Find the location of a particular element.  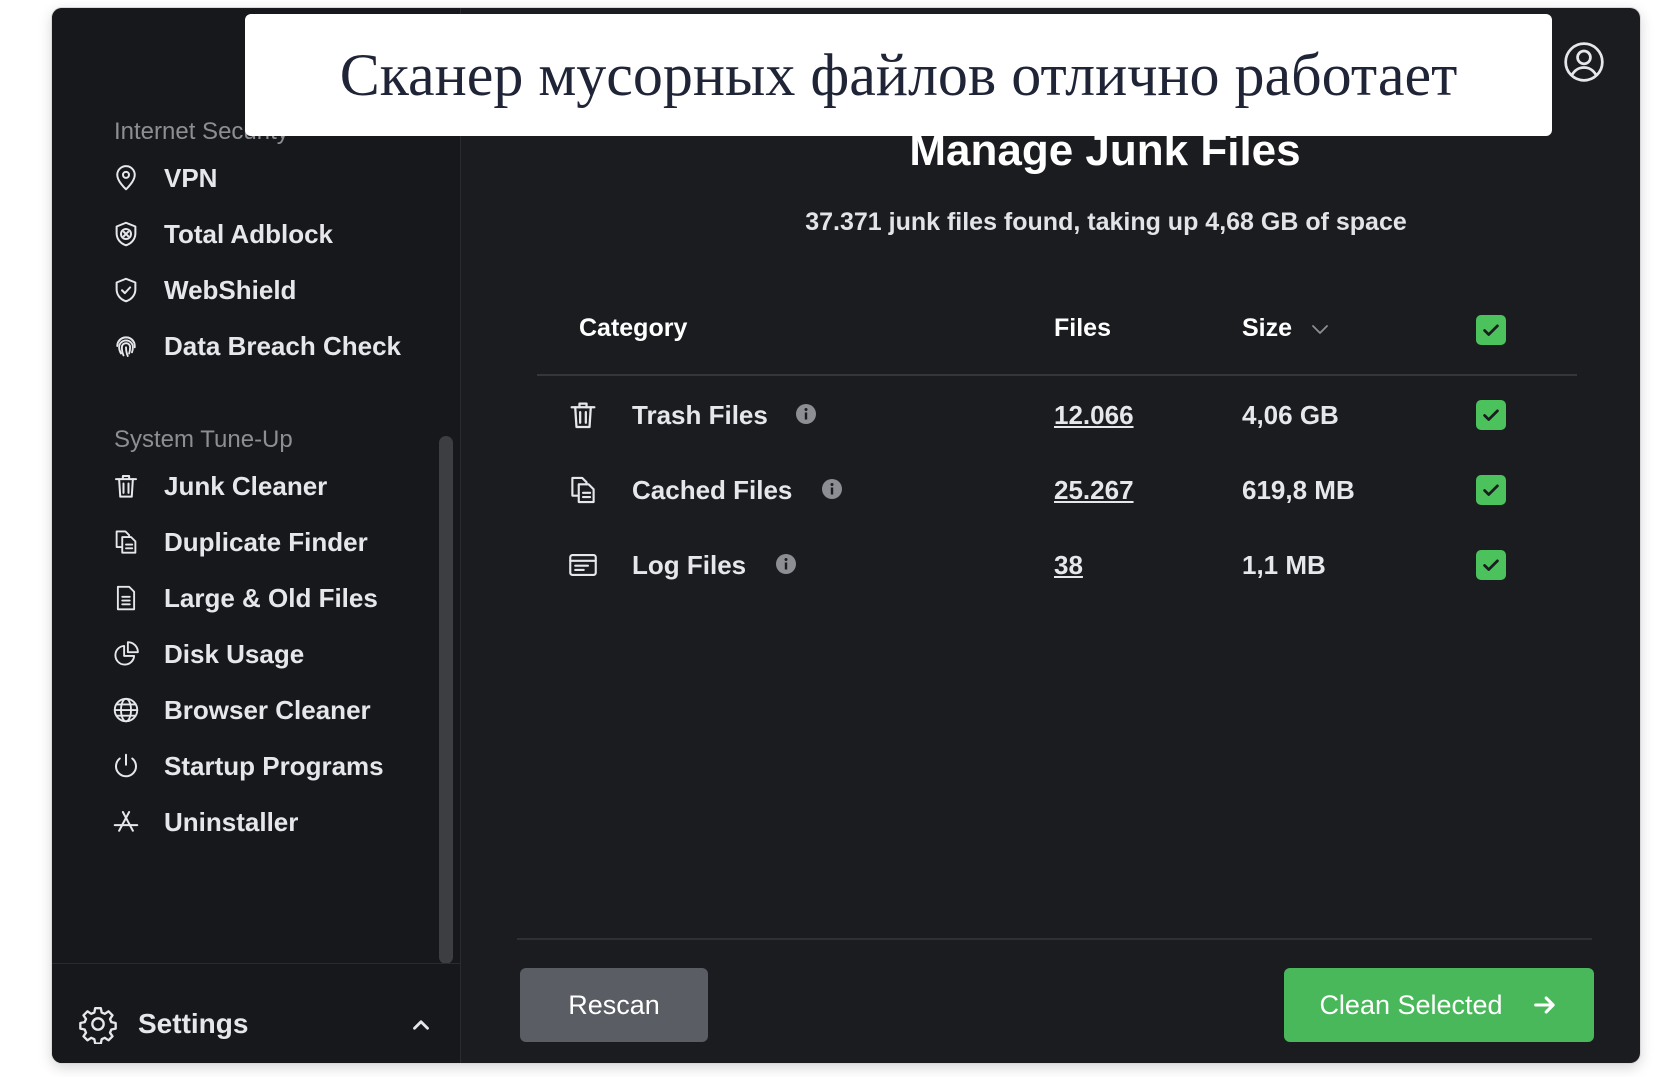

sidebar-item-startup-programs: Startup Programs is located at coordinates (275, 766).